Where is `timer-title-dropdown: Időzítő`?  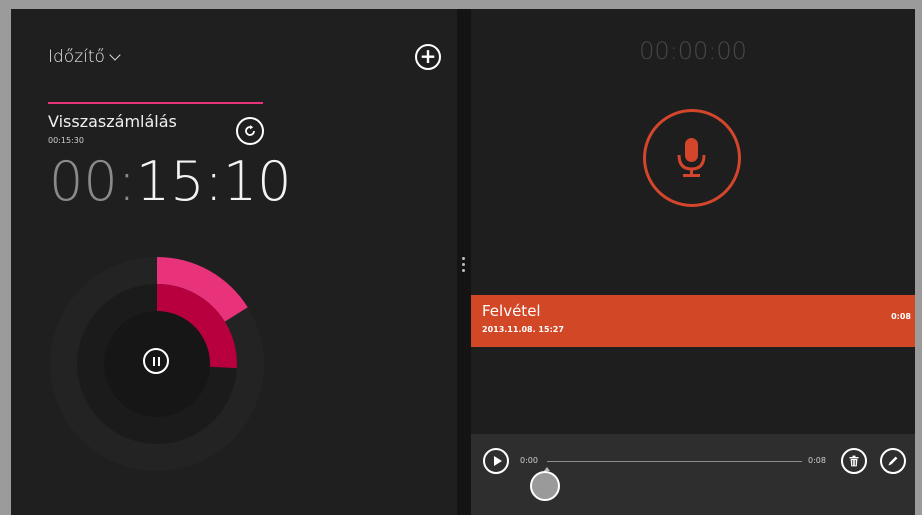 timer-title-dropdown: Időzítő is located at coordinates (84, 57).